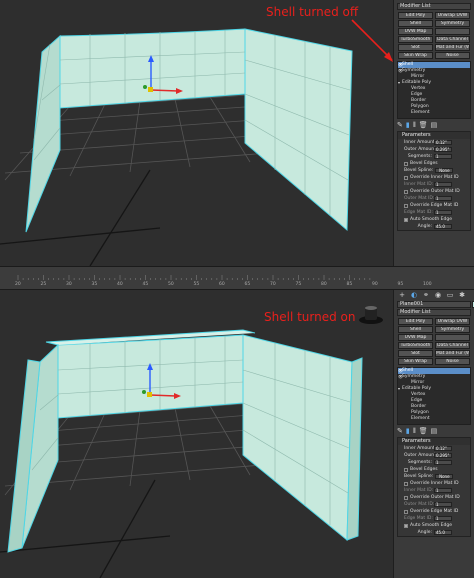  What do you see at coordinates (312, 12) in the screenshot?
I see `annotation-label: Shell turned off` at bounding box center [312, 12].